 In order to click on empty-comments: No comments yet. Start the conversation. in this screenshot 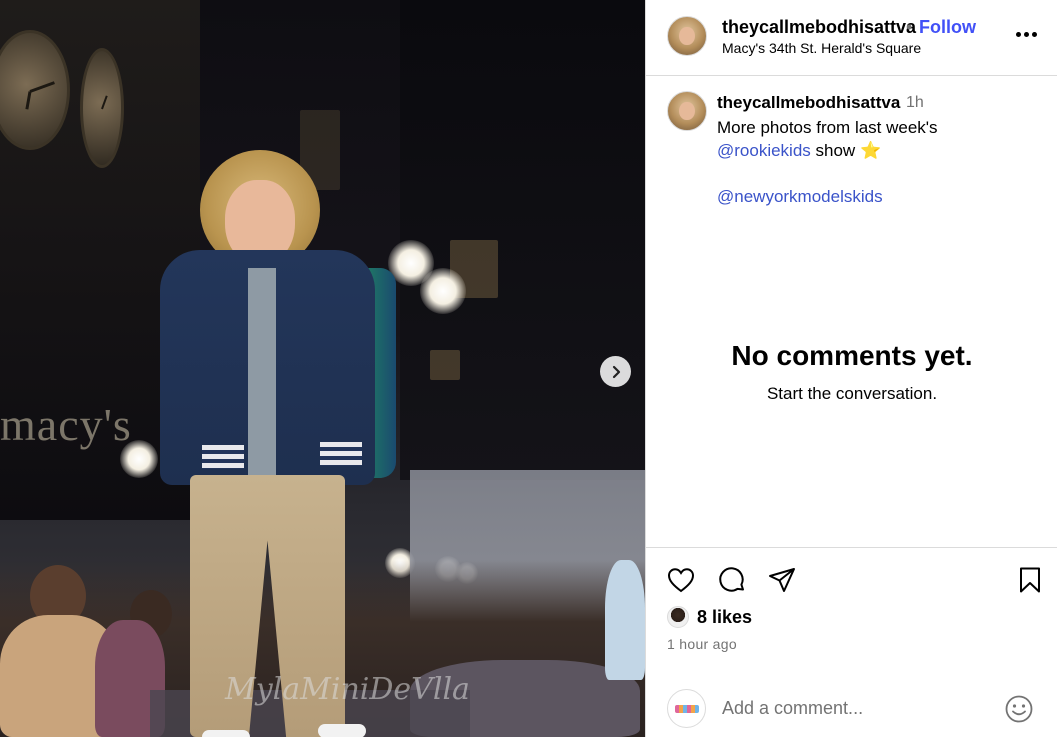, I will do `click(851, 372)`.